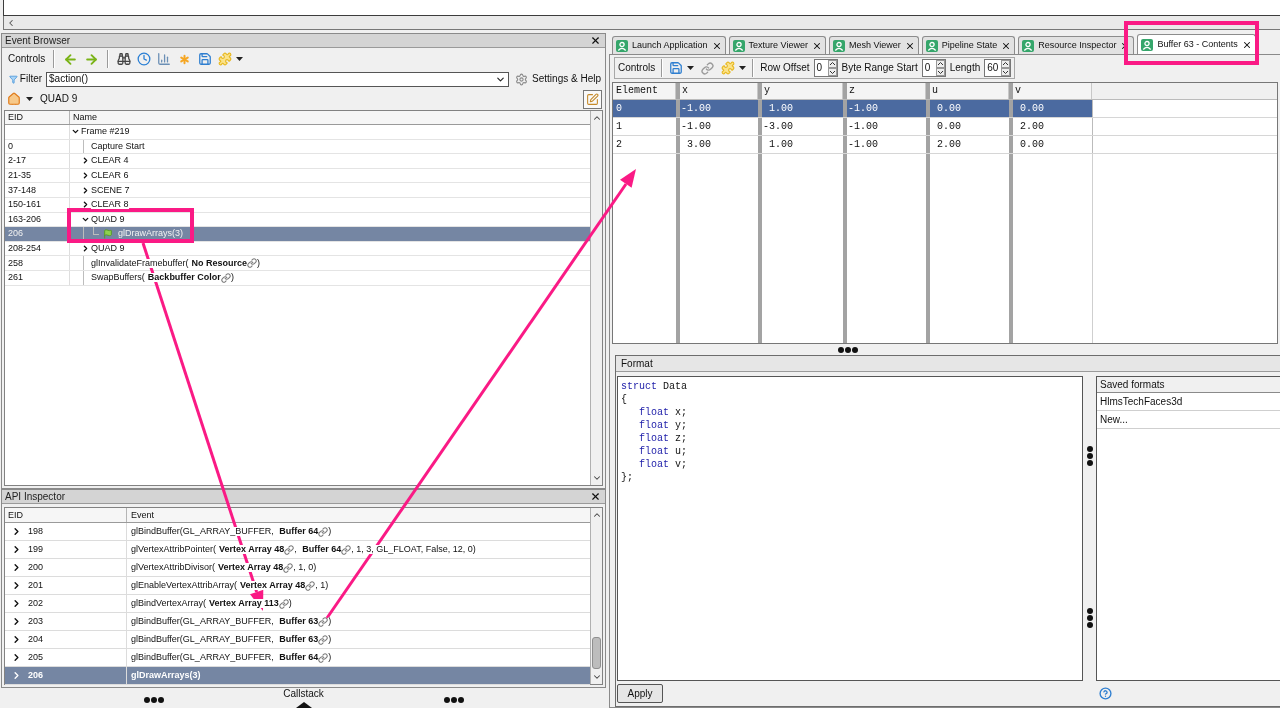 This screenshot has height=708, width=1280. I want to click on resource-link: Vertex Array 113, so click(244, 603).